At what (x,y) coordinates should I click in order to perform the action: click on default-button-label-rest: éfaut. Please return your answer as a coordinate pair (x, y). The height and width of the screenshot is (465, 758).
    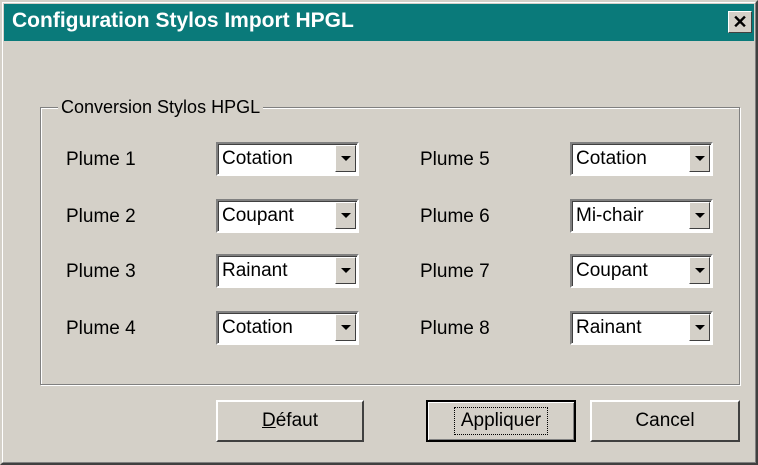
    Looking at the image, I should click on (296, 420).